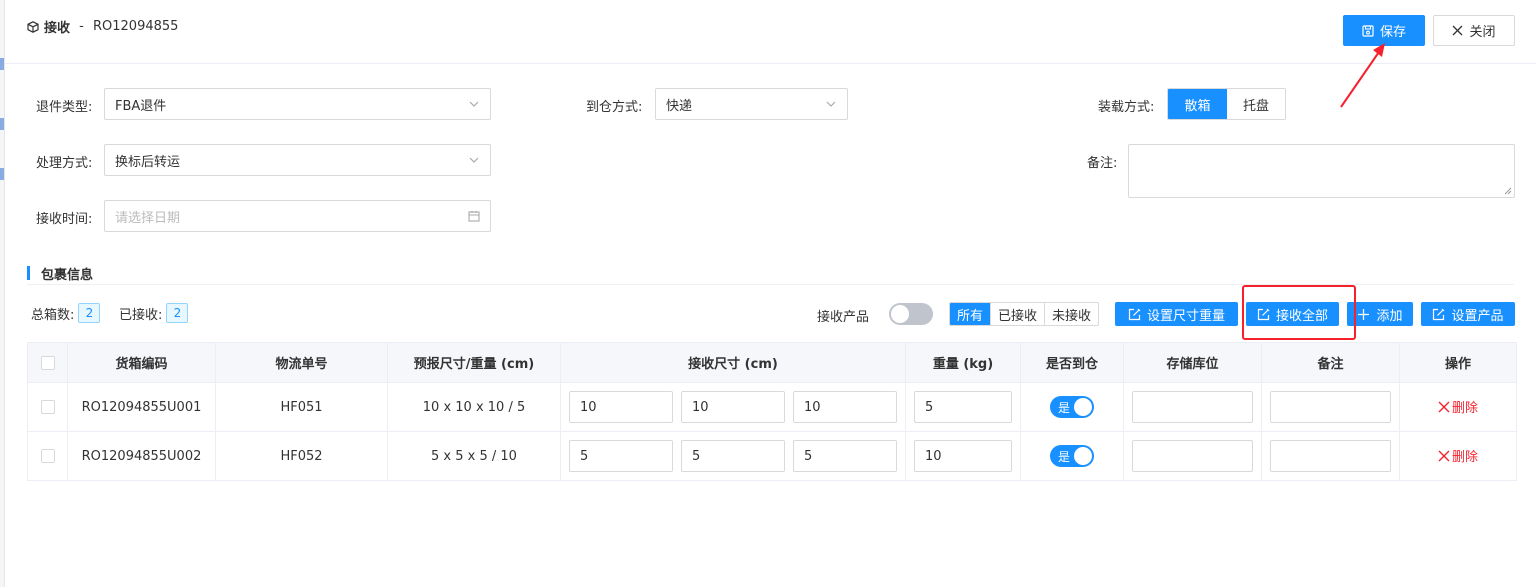  I want to click on remark-textarea, so click(1321, 171).